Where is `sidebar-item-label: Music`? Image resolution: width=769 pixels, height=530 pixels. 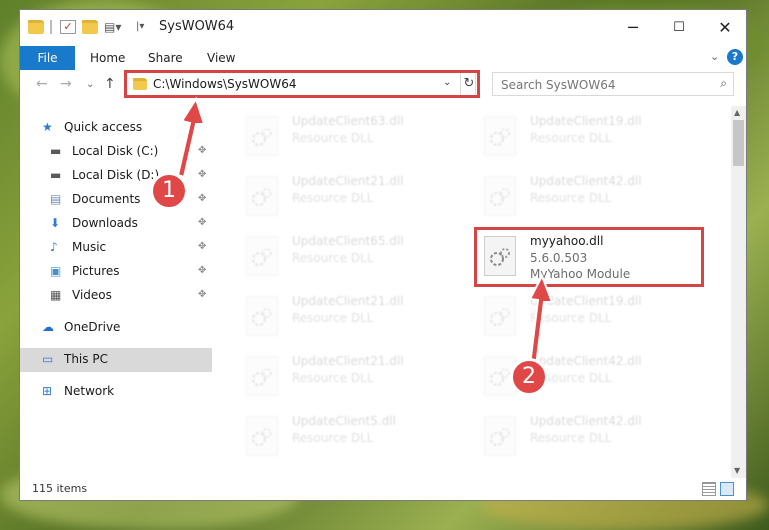
sidebar-item-label: Music is located at coordinates (89, 247).